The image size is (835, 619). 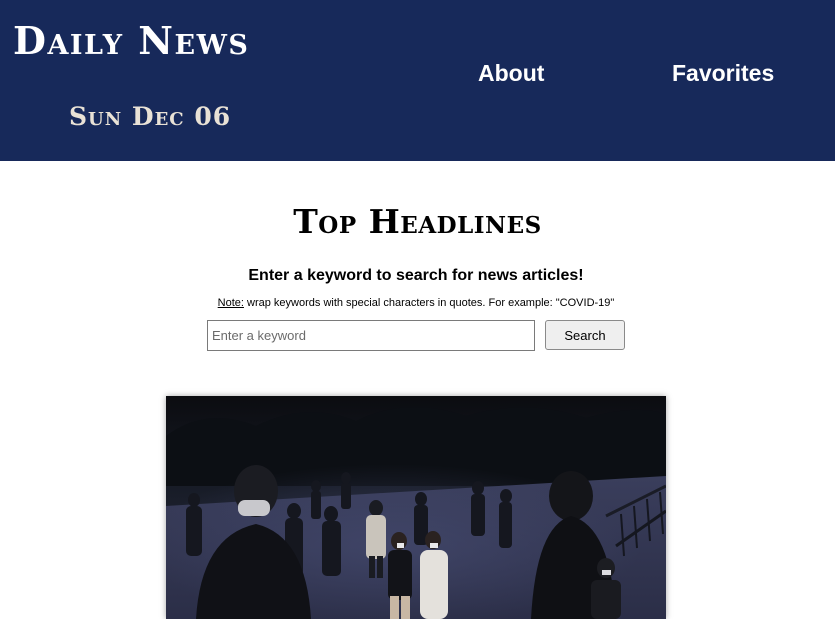 I want to click on nav-link-about: About, so click(x=511, y=73).